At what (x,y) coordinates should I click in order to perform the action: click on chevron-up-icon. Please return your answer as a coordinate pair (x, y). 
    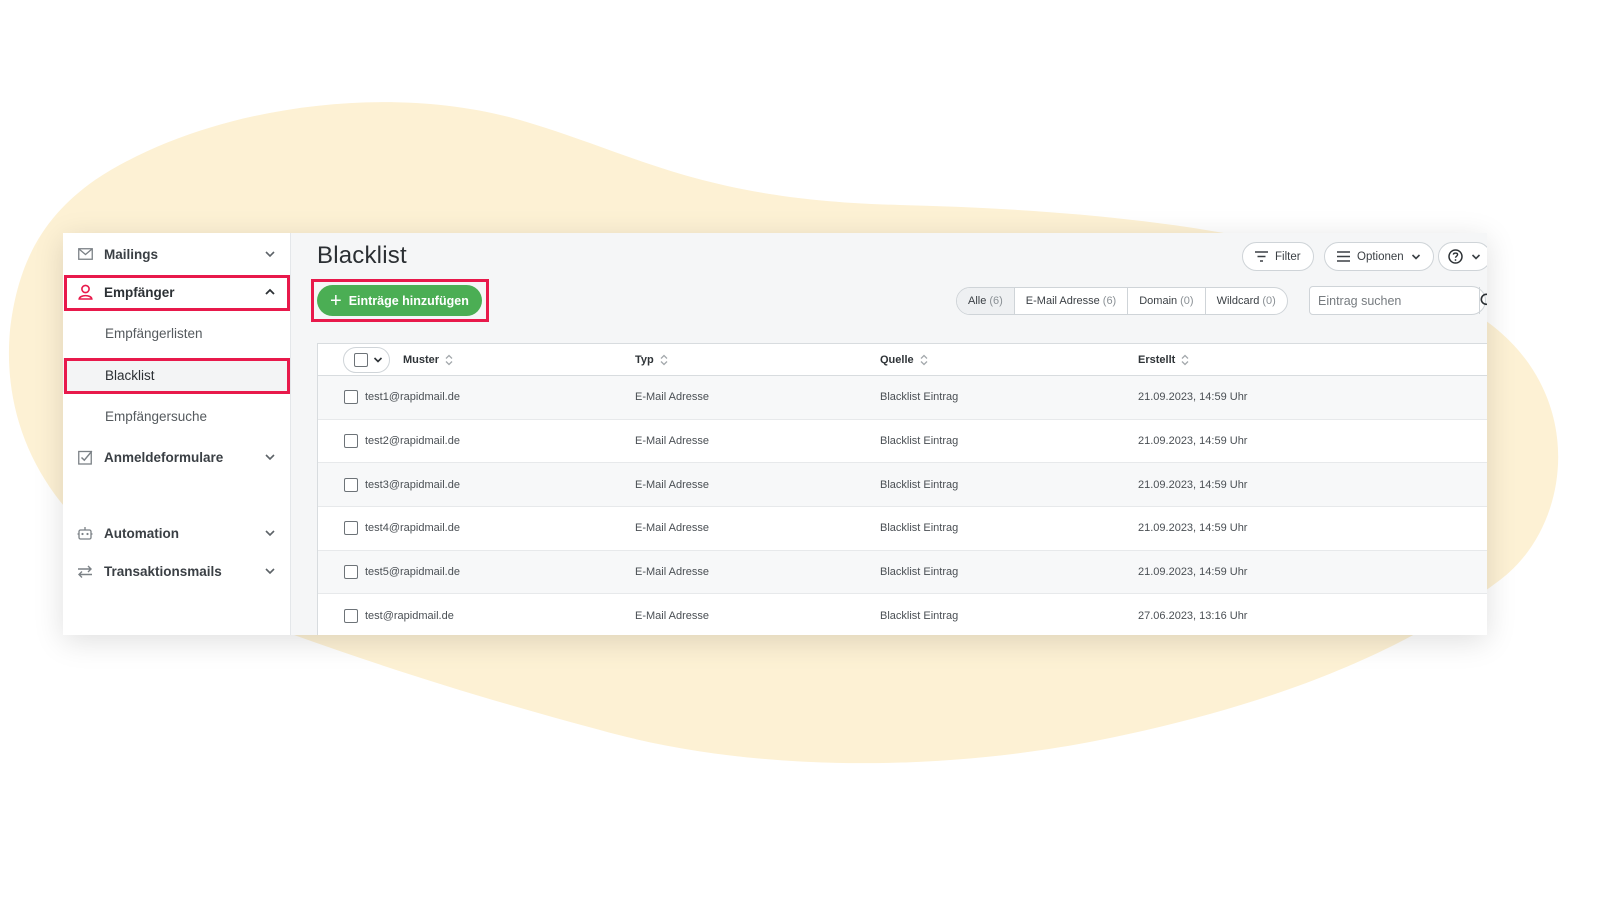
    Looking at the image, I should click on (270, 291).